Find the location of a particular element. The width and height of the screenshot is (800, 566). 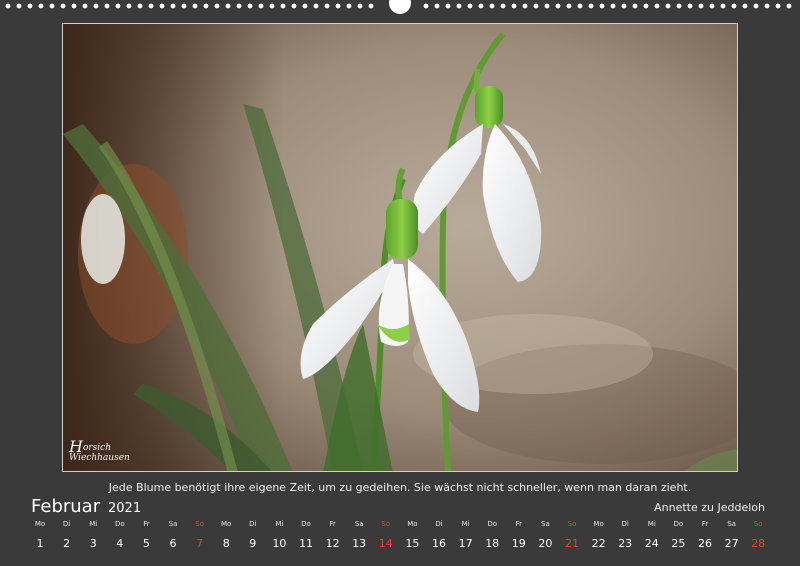

spiral-binding is located at coordinates (400, 7).